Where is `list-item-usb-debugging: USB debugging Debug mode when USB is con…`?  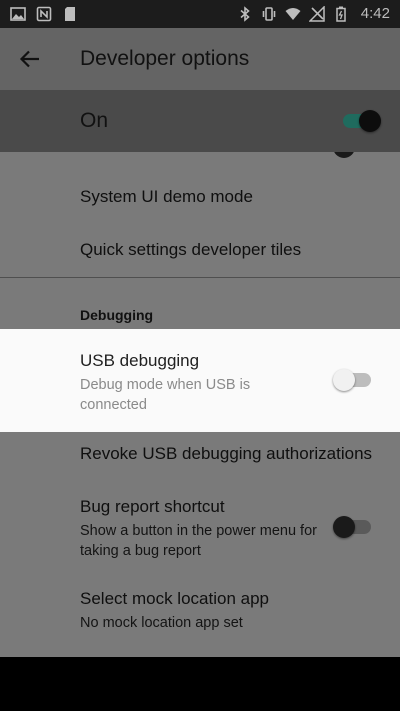
list-item-usb-debugging: USB debugging Debug mode when USB is con… is located at coordinates (200, 380).